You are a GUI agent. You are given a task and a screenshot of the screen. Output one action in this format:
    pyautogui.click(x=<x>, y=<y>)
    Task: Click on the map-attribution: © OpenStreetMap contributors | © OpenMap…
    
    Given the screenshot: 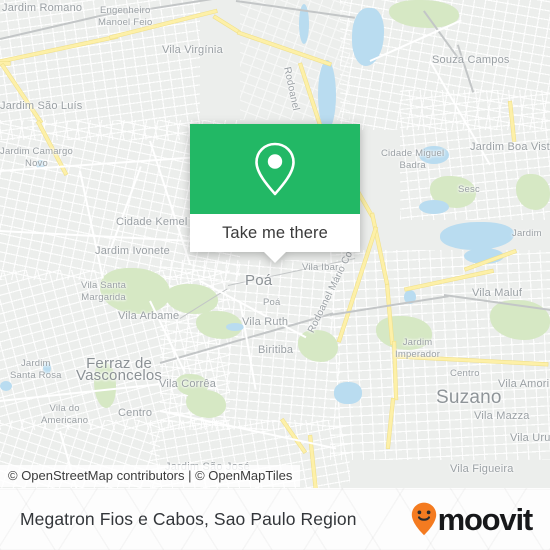 What is the action you would take?
    pyautogui.click(x=150, y=476)
    